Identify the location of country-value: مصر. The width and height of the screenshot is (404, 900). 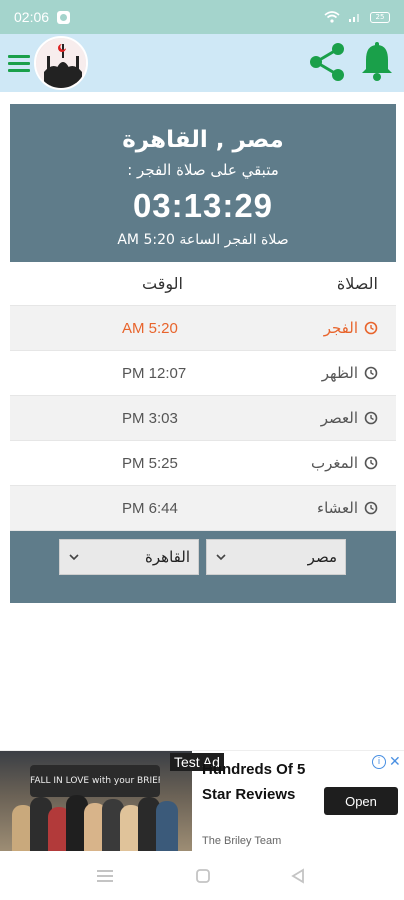
(322, 557).